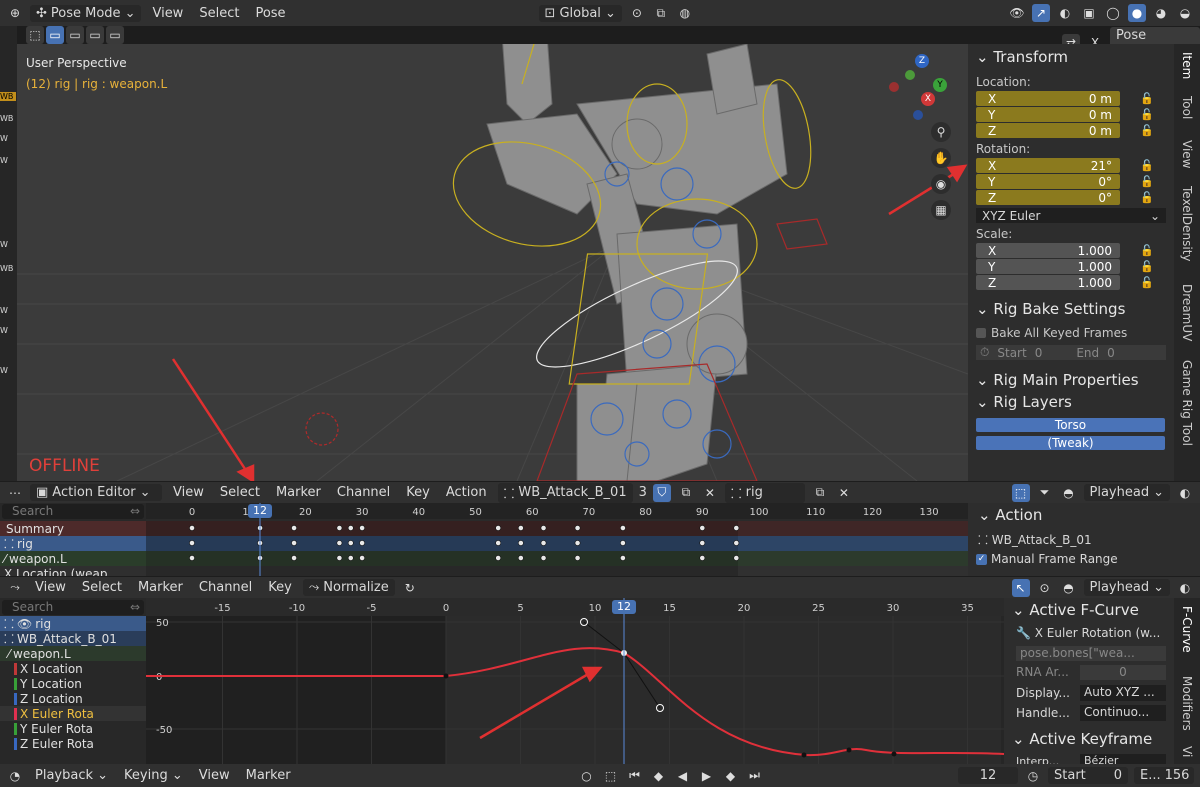 The width and height of the screenshot is (1200, 787). Describe the element at coordinates (73, 528) in the screenshot. I see `channel-summary: Summary` at that location.